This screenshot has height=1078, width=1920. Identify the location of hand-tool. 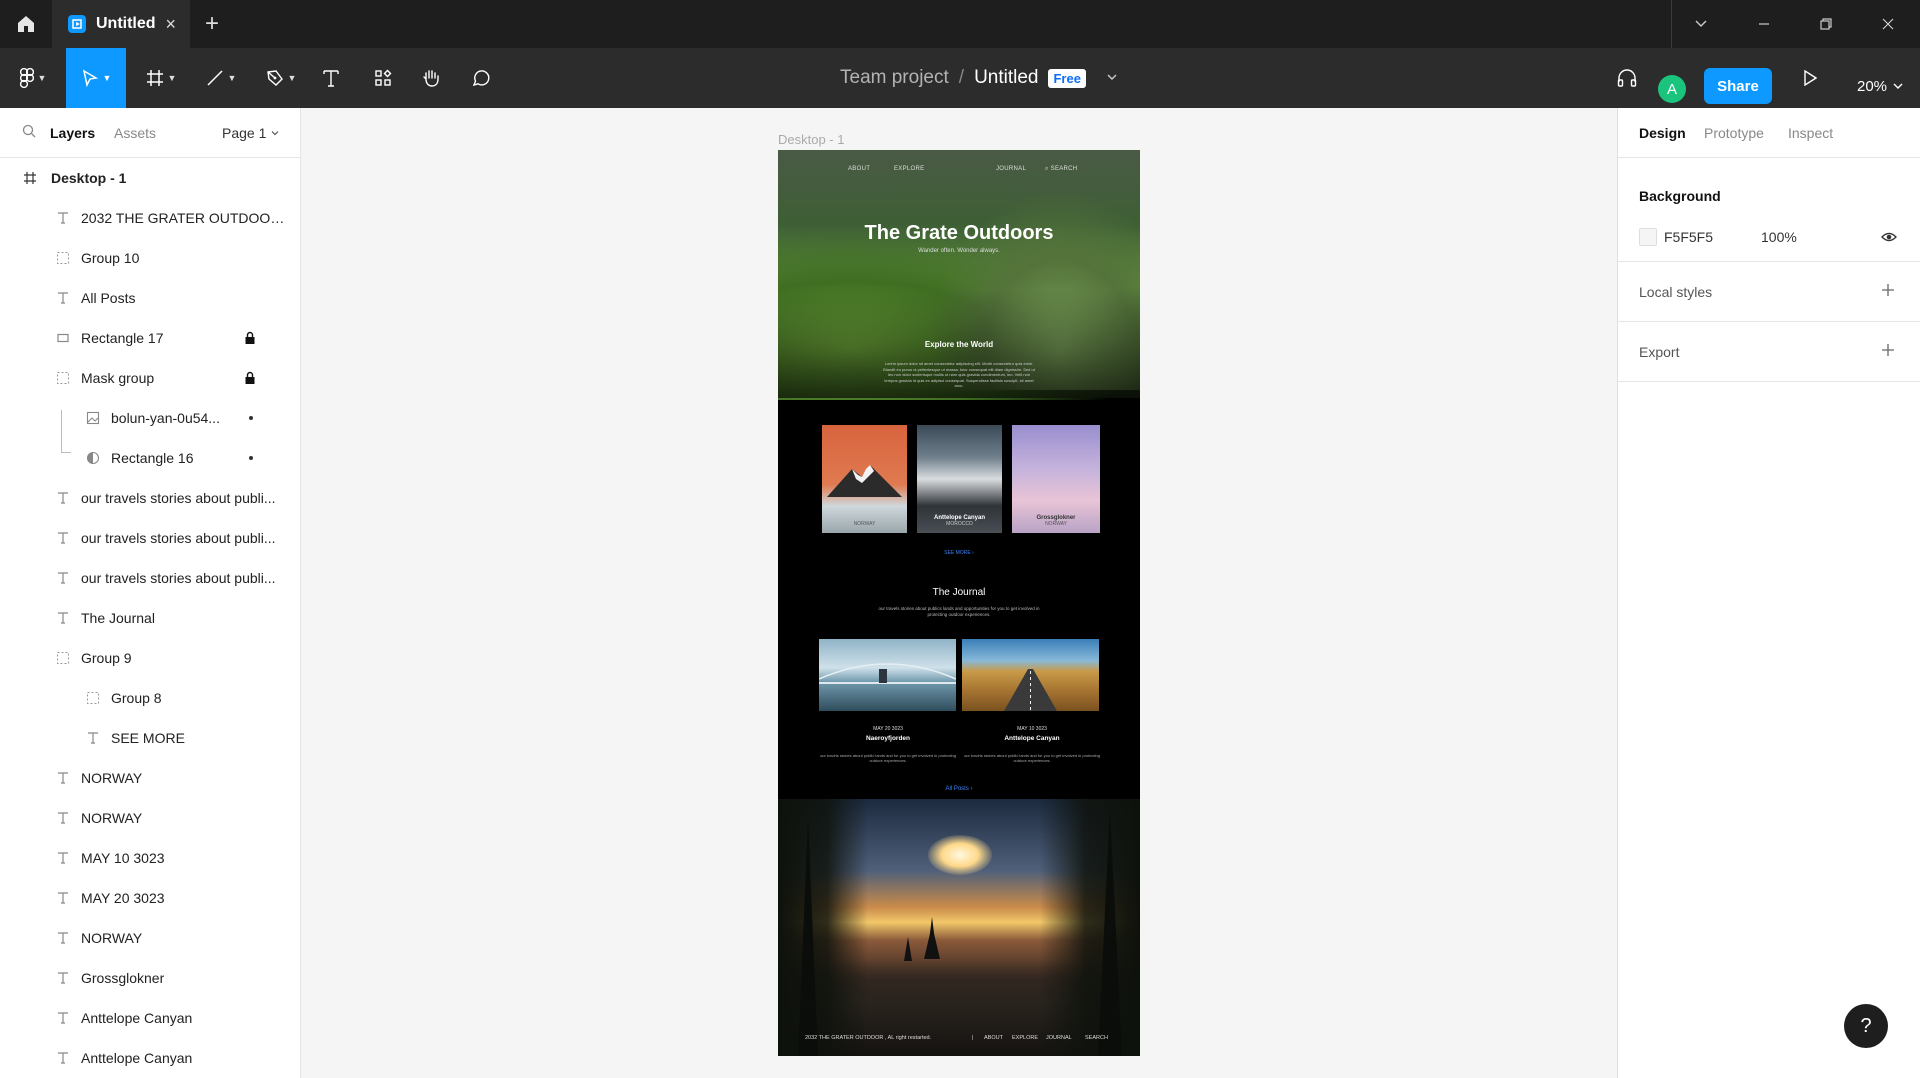
(431, 78).